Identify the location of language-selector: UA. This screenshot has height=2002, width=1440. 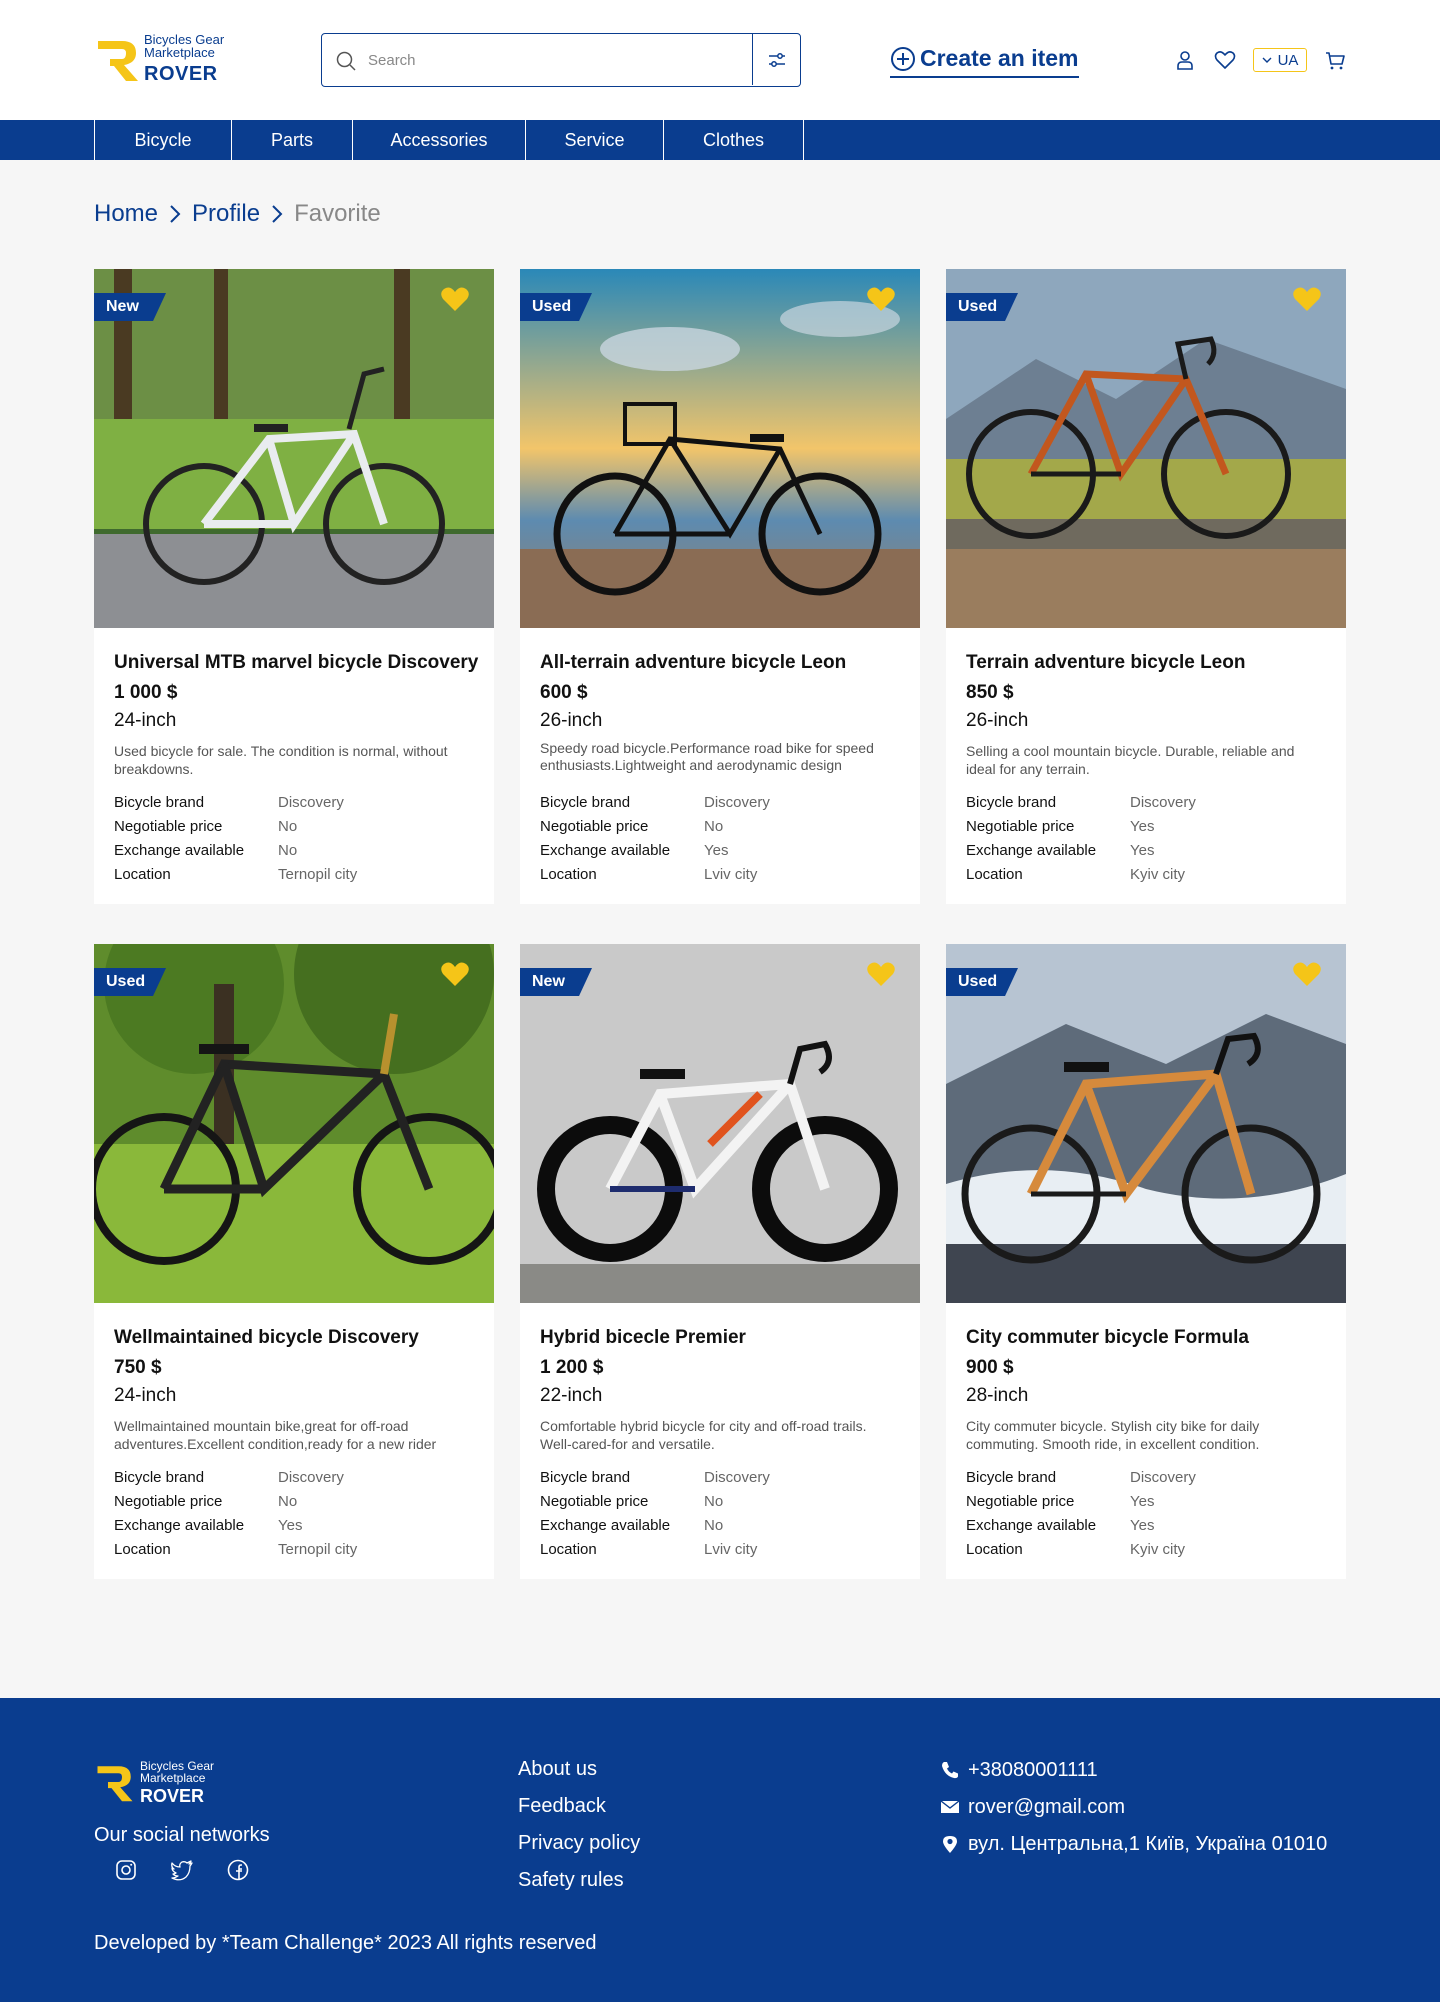
(1280, 60).